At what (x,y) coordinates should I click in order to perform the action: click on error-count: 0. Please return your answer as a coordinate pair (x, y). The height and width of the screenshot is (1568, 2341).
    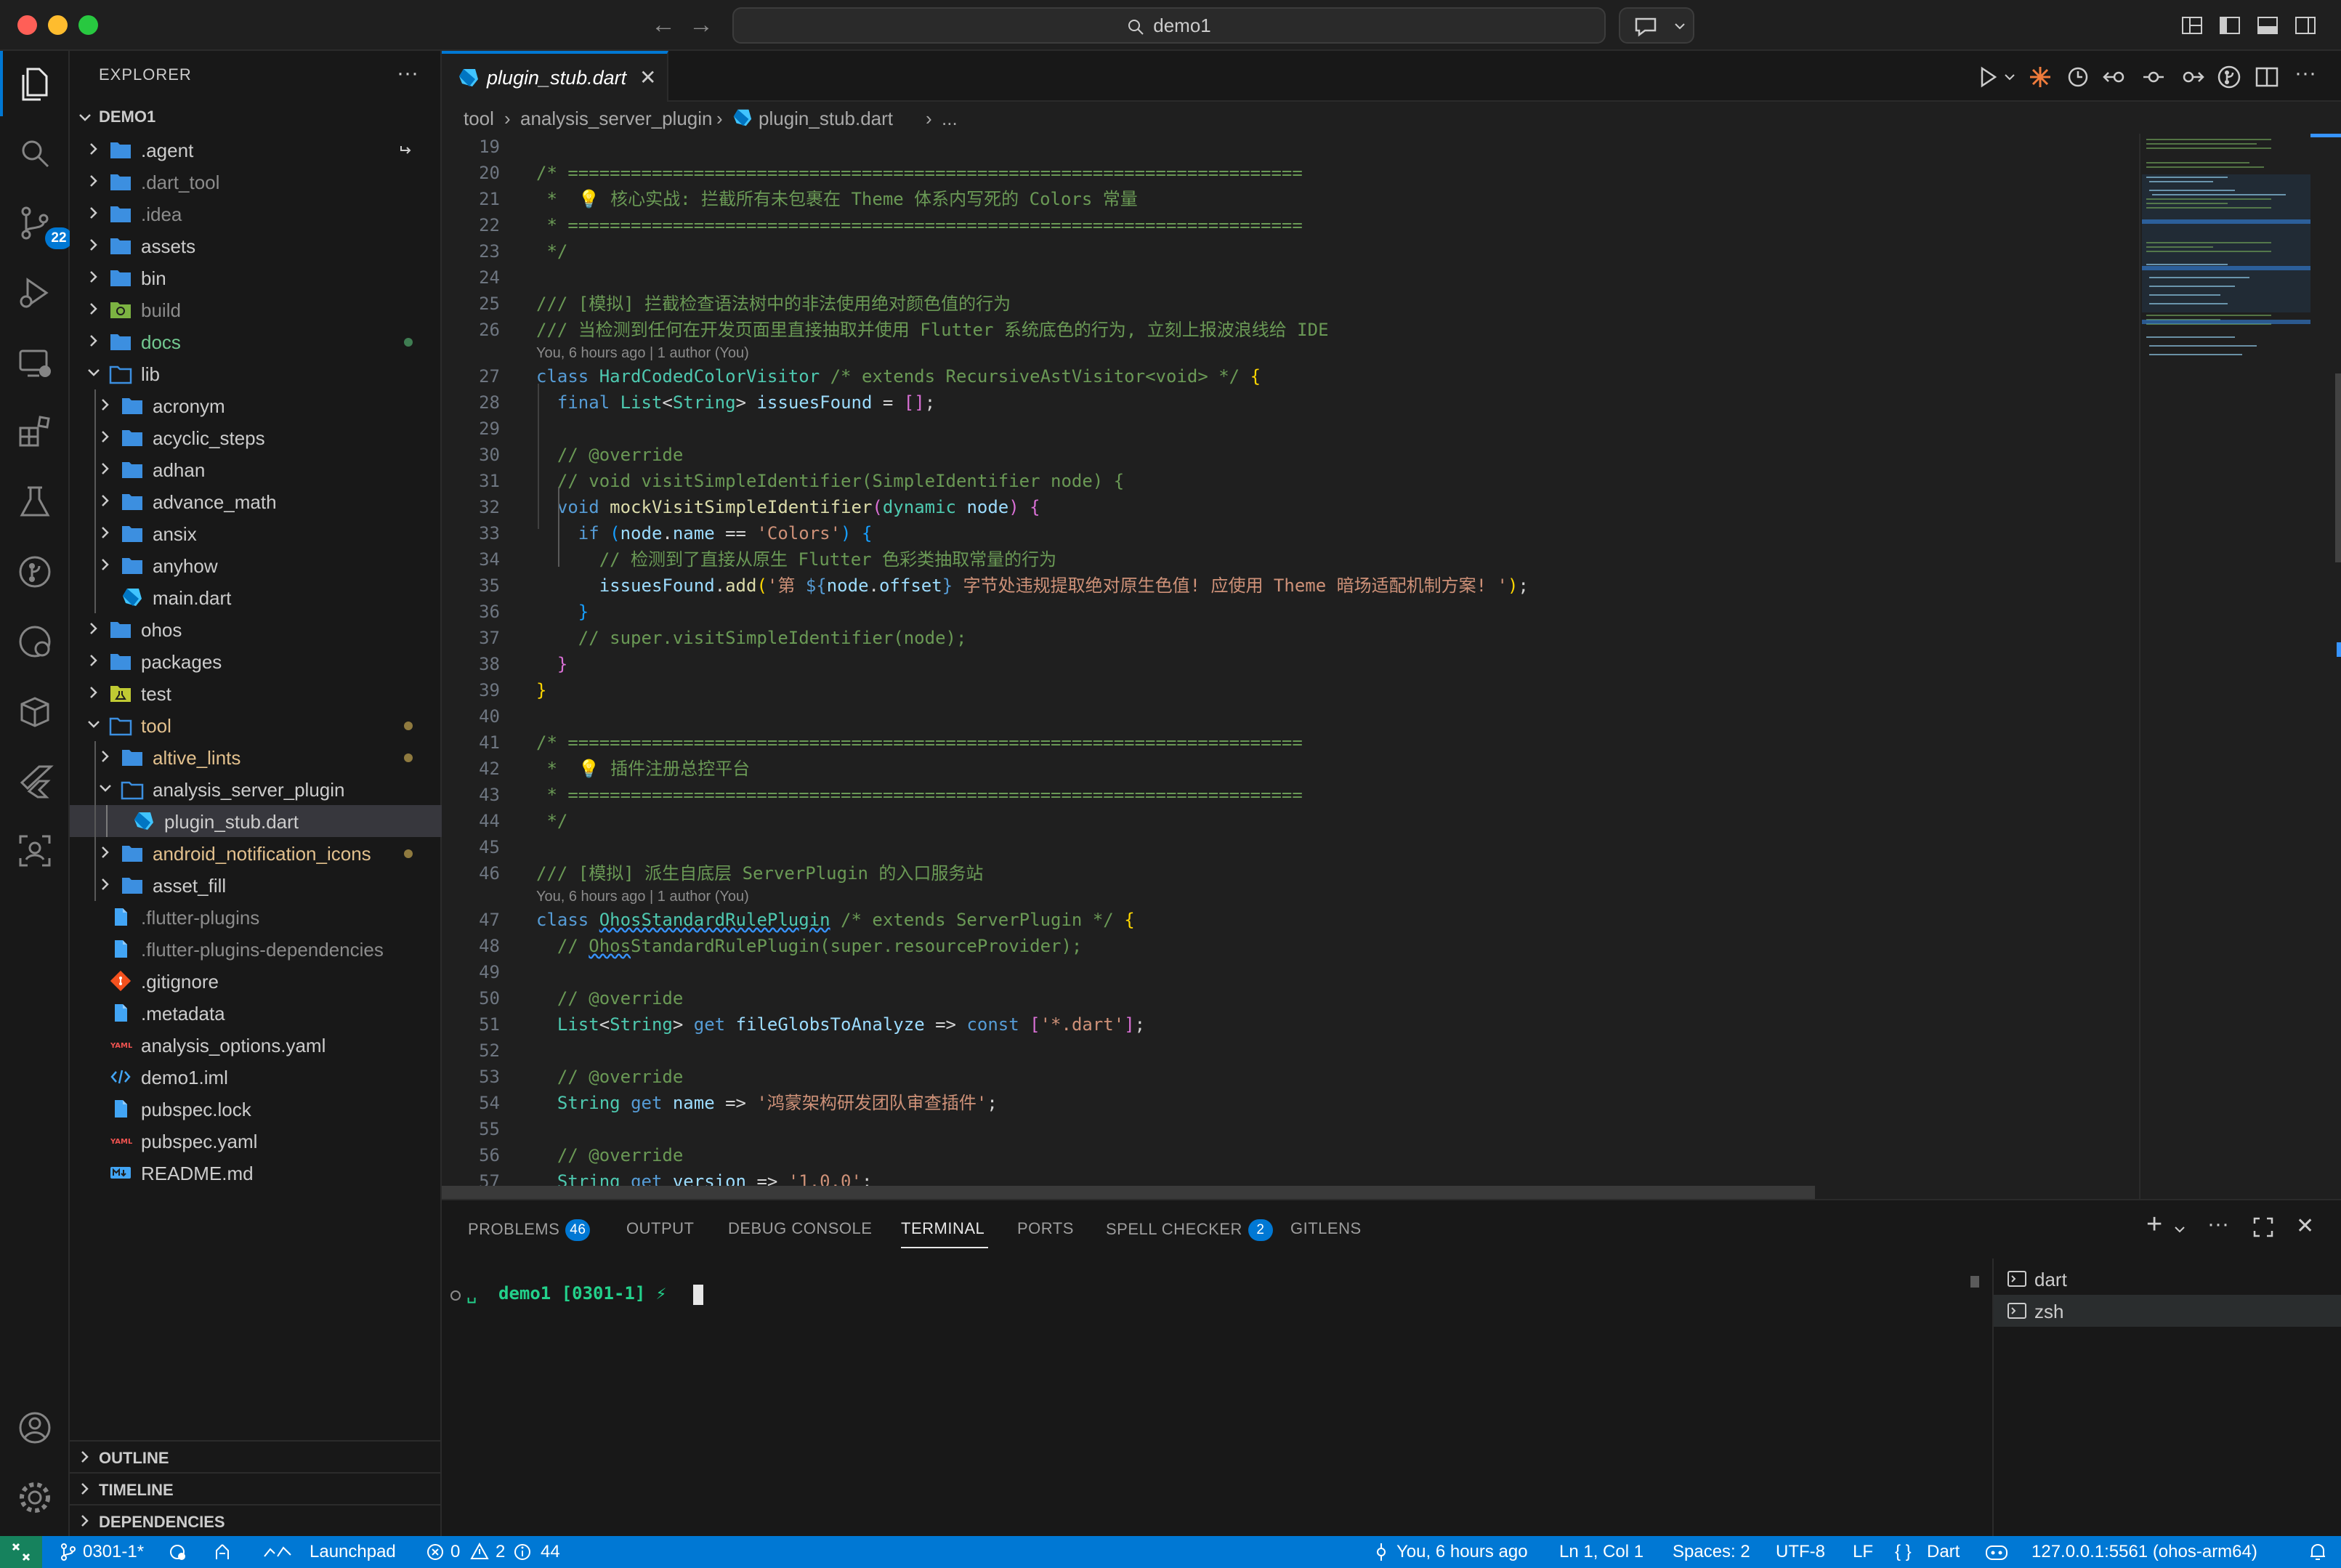
    Looking at the image, I should click on (455, 1552).